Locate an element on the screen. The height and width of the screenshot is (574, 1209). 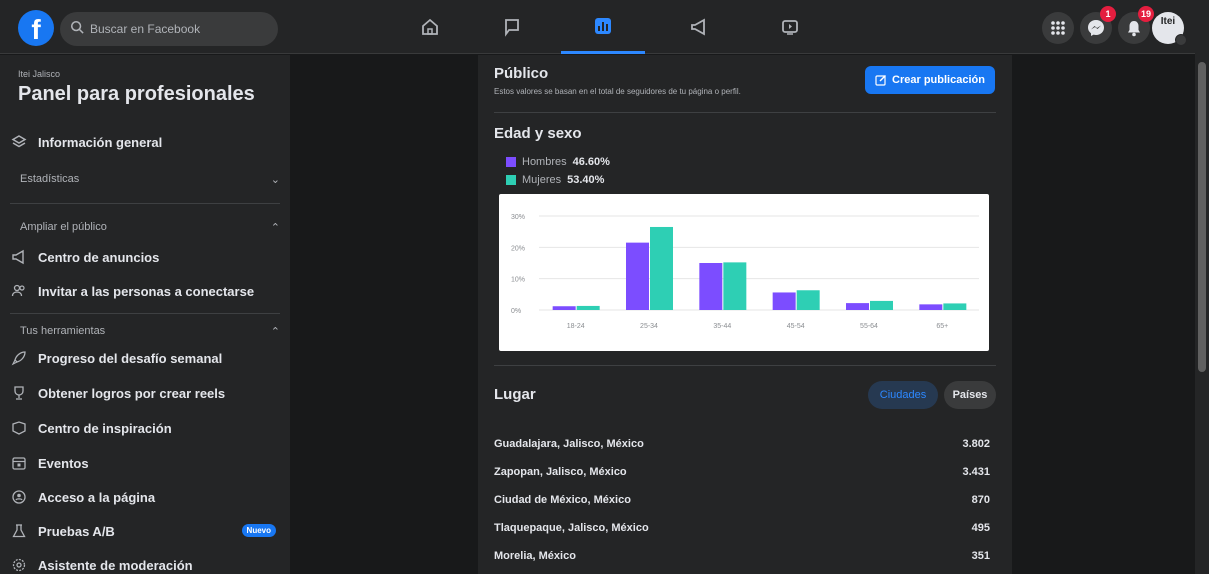
insights-icon is located at coordinates (603, 25).